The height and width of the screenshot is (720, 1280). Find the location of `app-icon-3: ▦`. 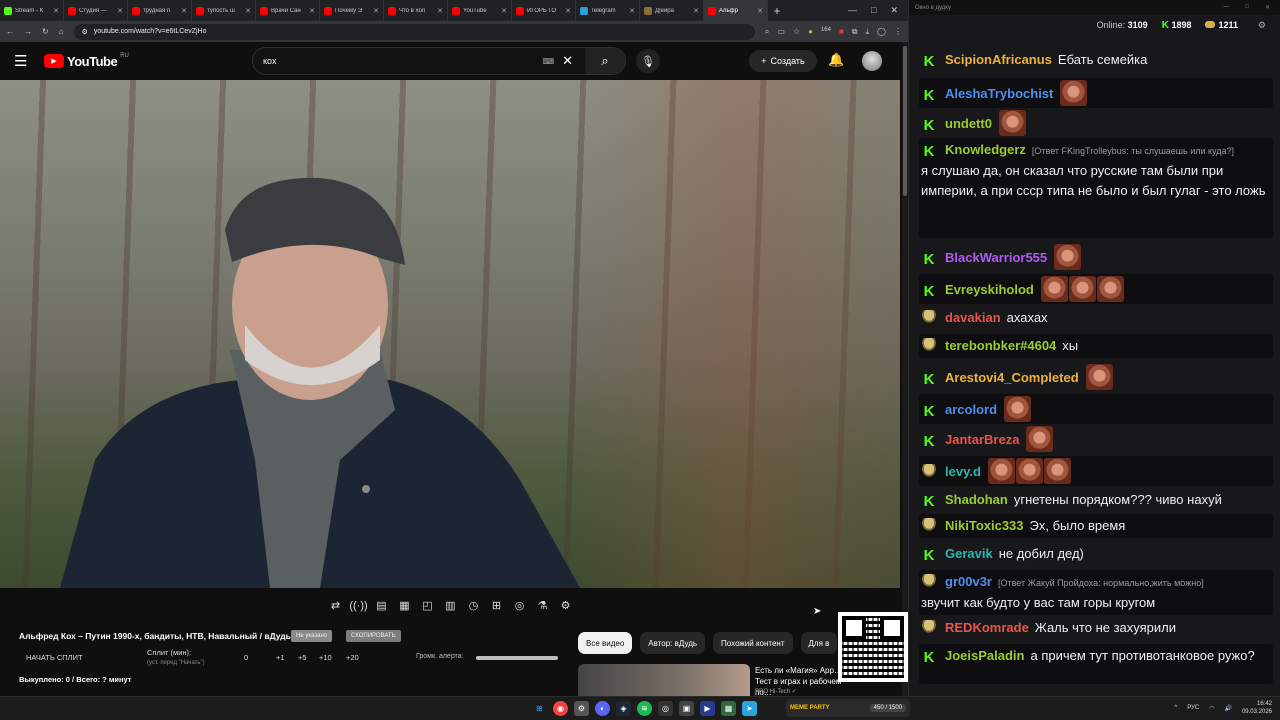

app-icon-3: ▦ is located at coordinates (728, 708).